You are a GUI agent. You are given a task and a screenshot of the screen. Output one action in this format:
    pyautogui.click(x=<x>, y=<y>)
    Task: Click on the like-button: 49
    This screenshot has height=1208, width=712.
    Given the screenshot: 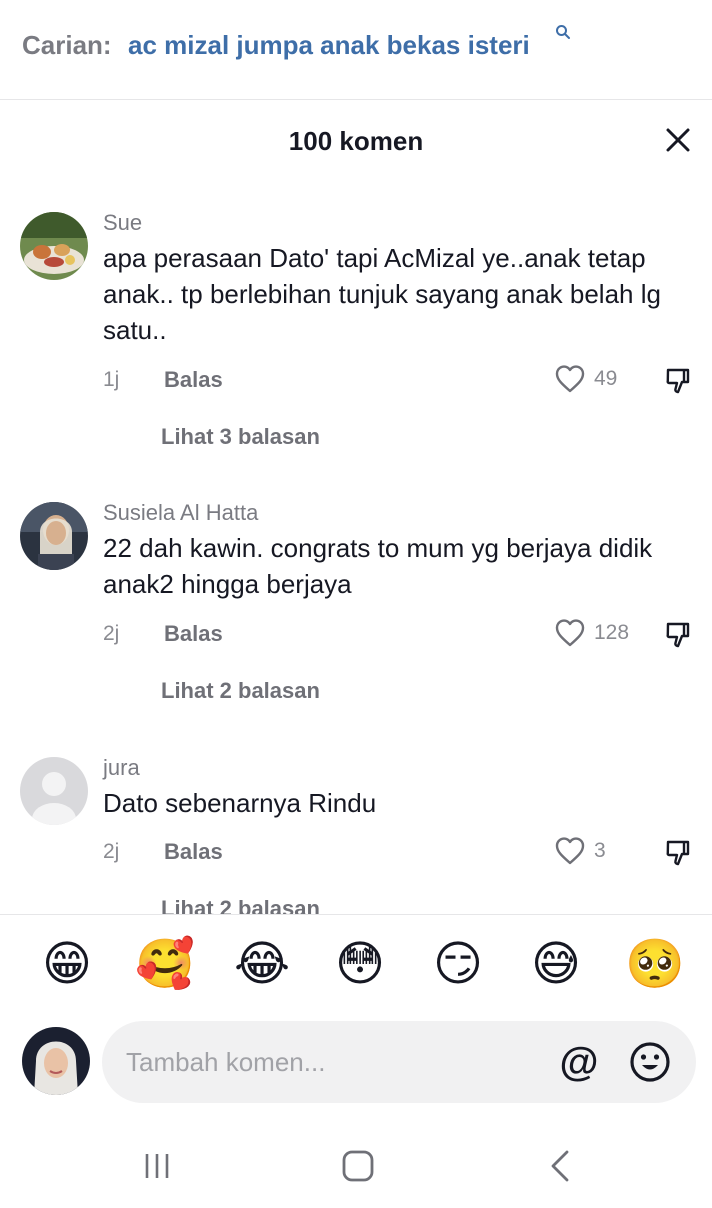 What is the action you would take?
    pyautogui.click(x=585, y=379)
    